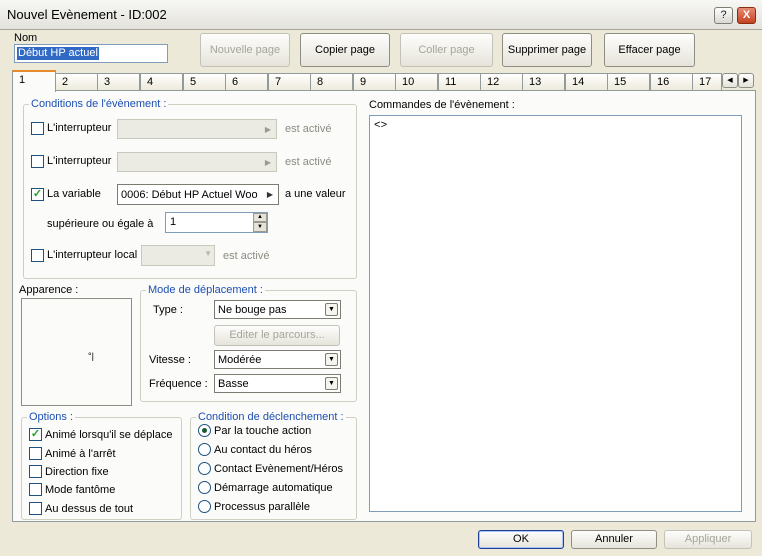 Image resolution: width=762 pixels, height=556 pixels. What do you see at coordinates (35, 434) in the screenshot?
I see `option-checkbox: ✓` at bounding box center [35, 434].